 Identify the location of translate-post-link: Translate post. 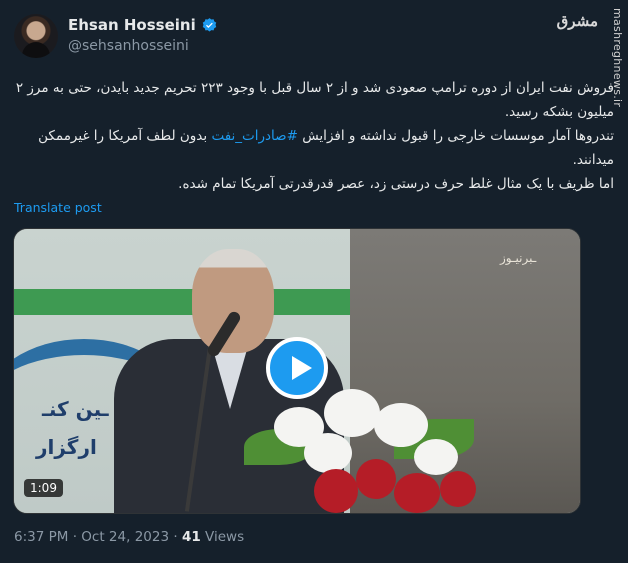
(58, 207).